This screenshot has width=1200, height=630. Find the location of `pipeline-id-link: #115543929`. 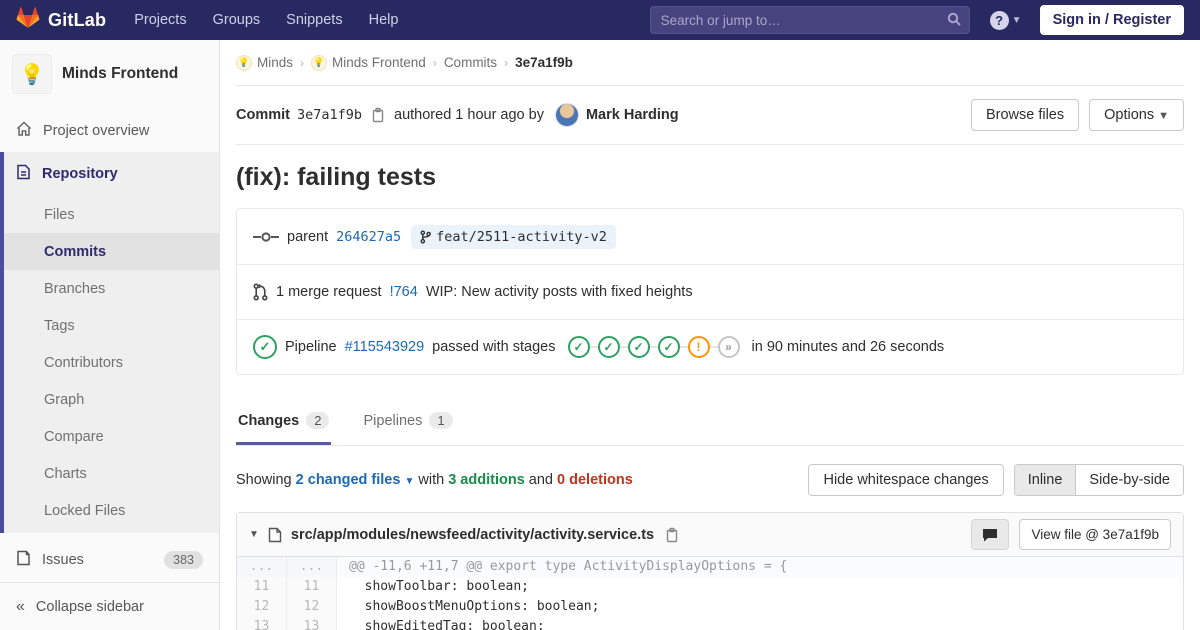

pipeline-id-link: #115543929 is located at coordinates (385, 347).